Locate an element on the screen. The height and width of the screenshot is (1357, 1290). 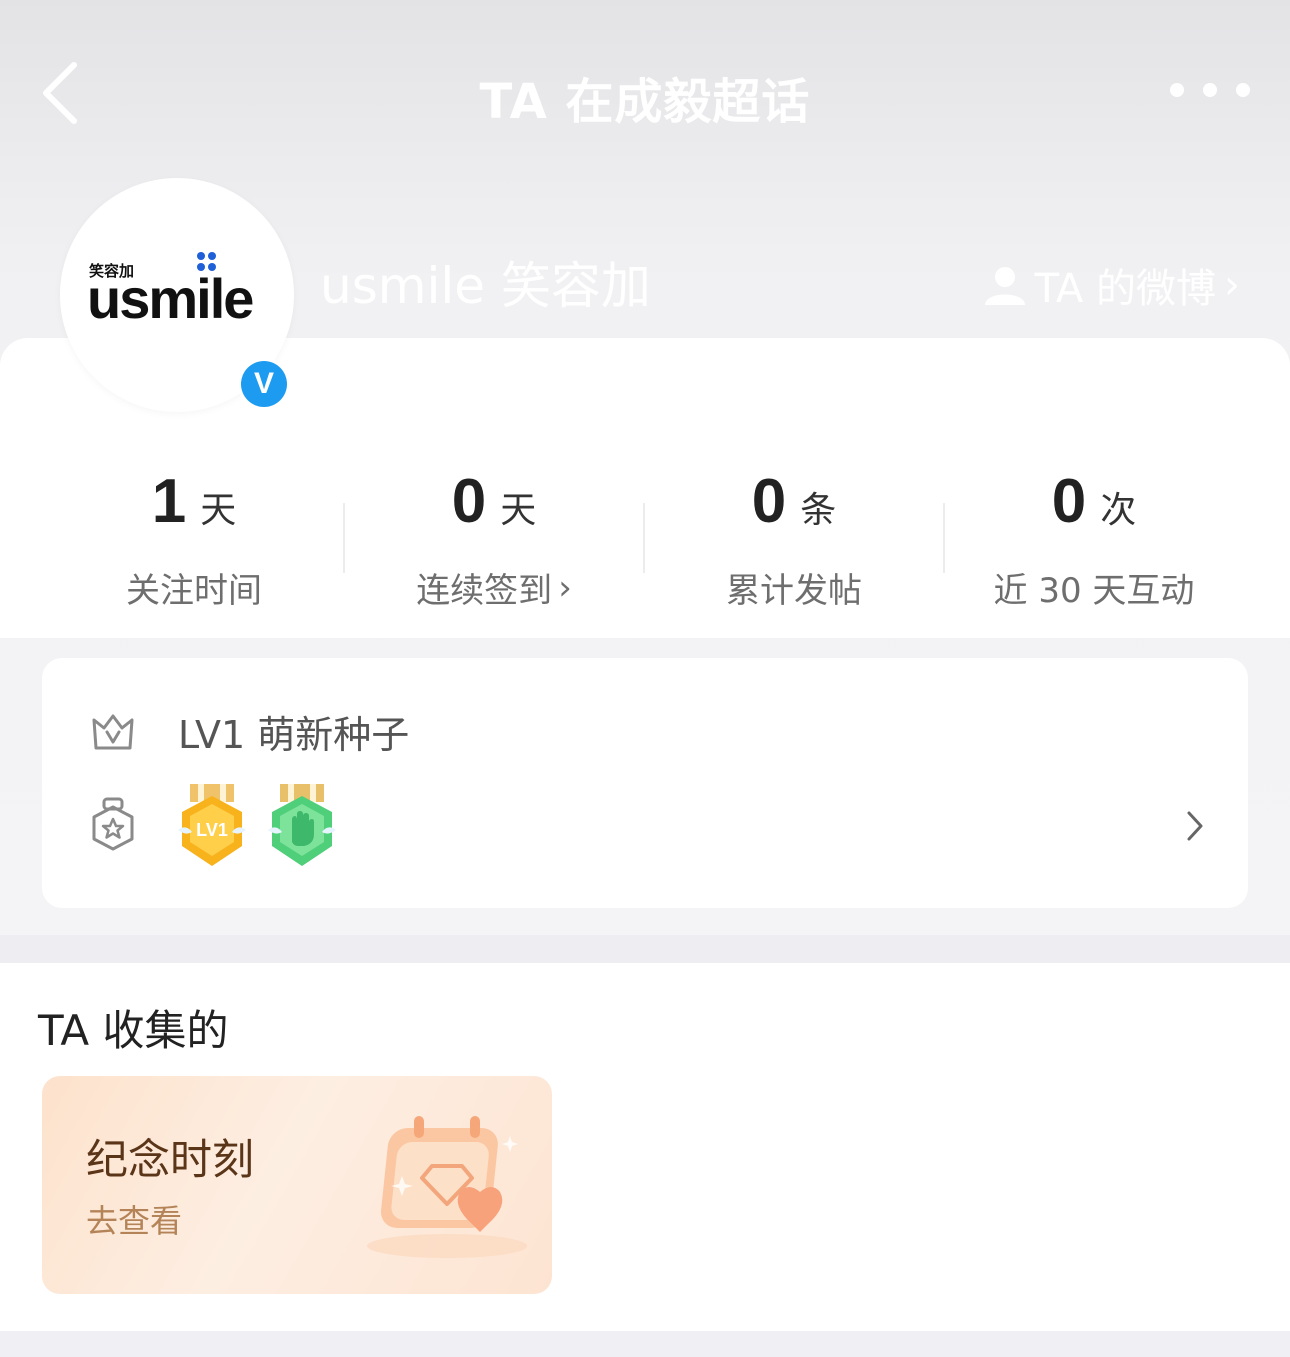
more-button is located at coordinates (1210, 90).